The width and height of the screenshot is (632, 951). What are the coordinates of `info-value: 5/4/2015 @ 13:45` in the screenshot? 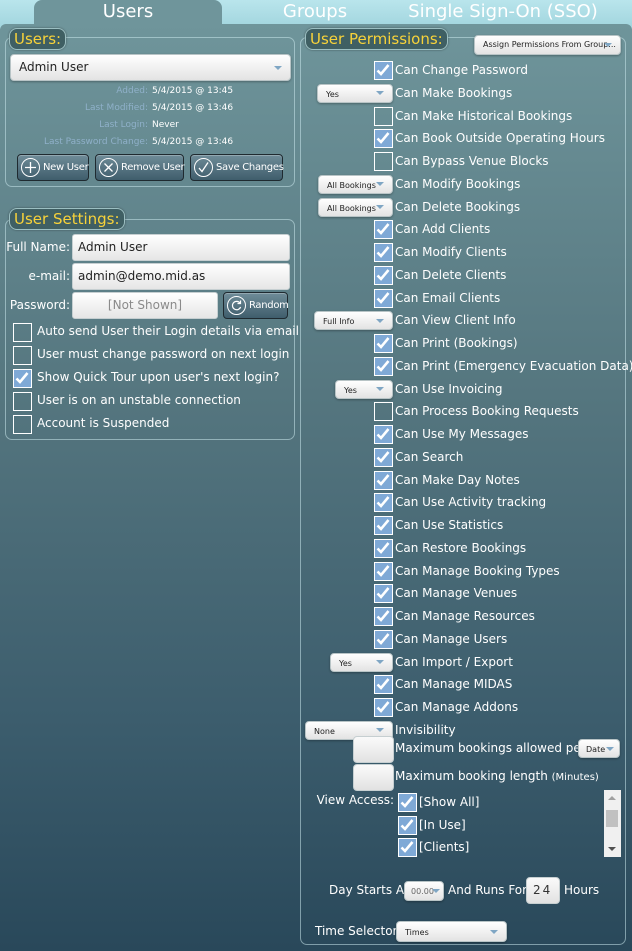 It's located at (193, 91).